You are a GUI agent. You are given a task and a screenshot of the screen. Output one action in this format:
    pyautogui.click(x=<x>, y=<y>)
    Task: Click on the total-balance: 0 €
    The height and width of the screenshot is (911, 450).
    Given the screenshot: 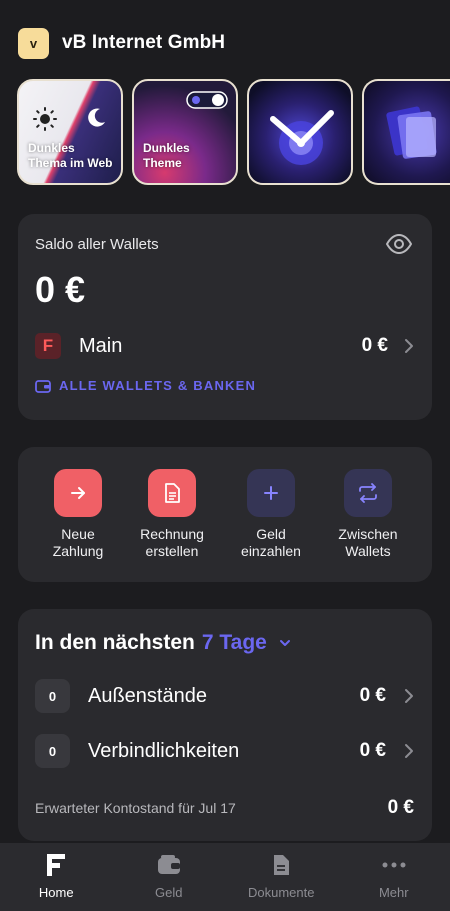 What is the action you would take?
    pyautogui.click(x=60, y=289)
    